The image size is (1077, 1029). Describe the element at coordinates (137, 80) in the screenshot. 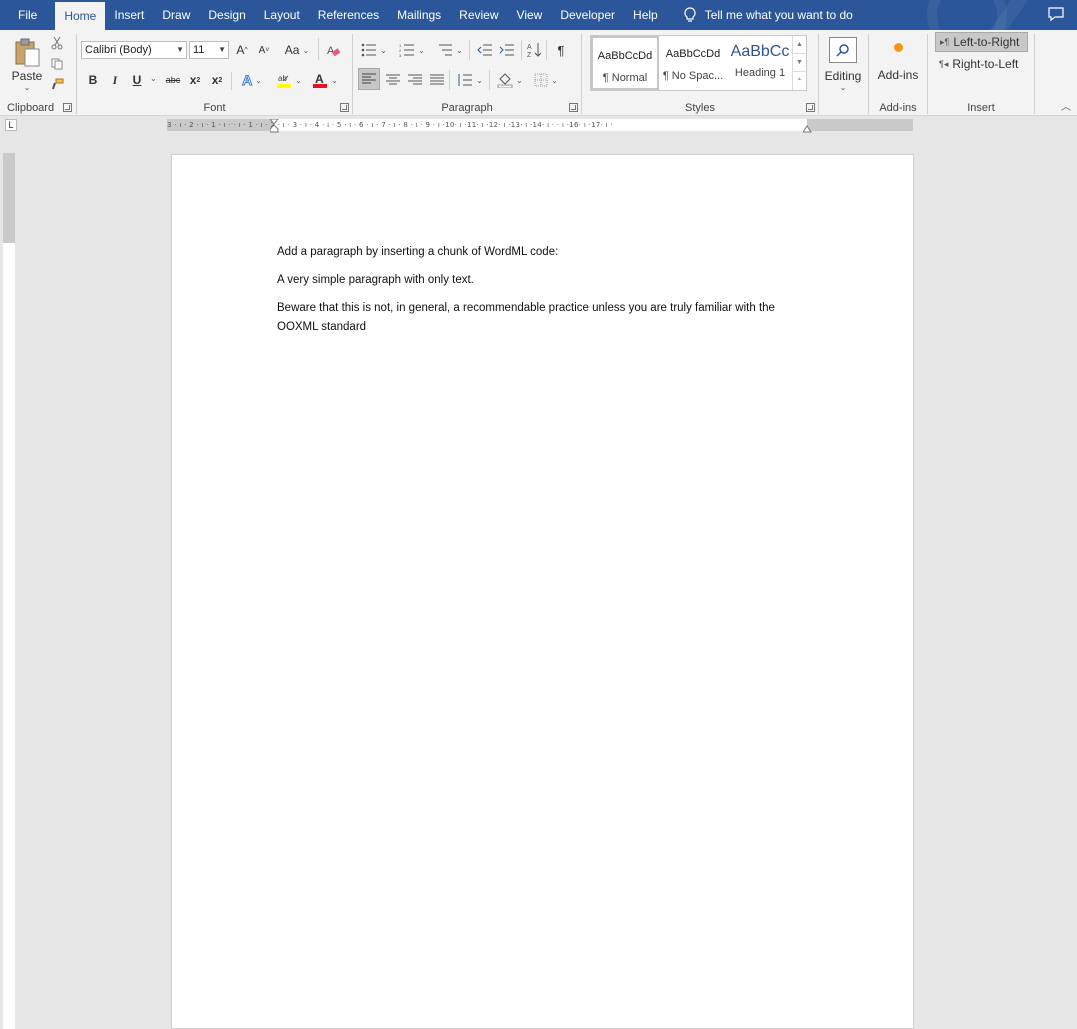

I see `underline-button: U` at that location.